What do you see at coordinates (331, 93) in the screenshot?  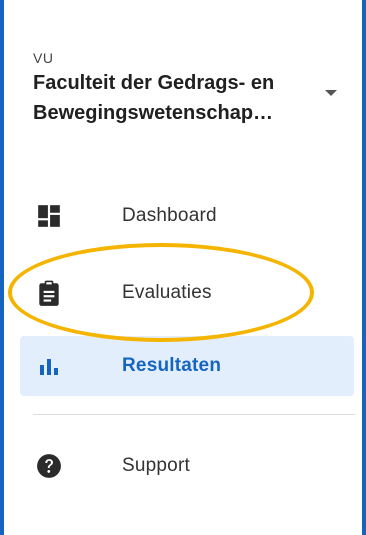 I see `chevron-down-icon` at bounding box center [331, 93].